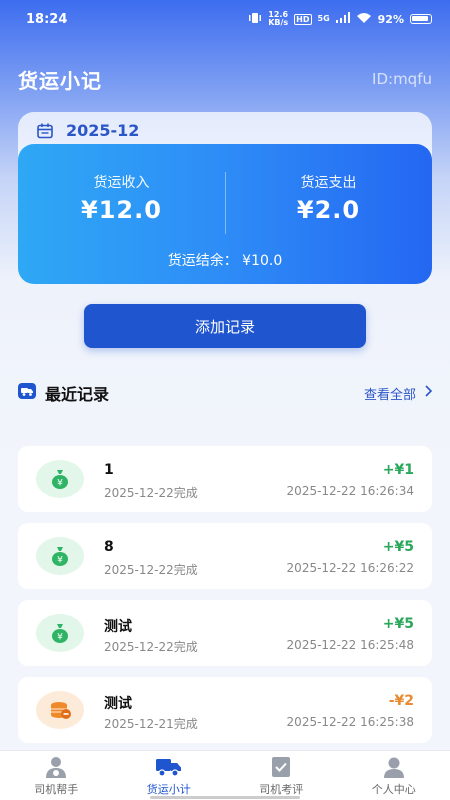 The height and width of the screenshot is (800, 450). Describe the element at coordinates (77, 394) in the screenshot. I see `recent-title: 最近记录` at that location.